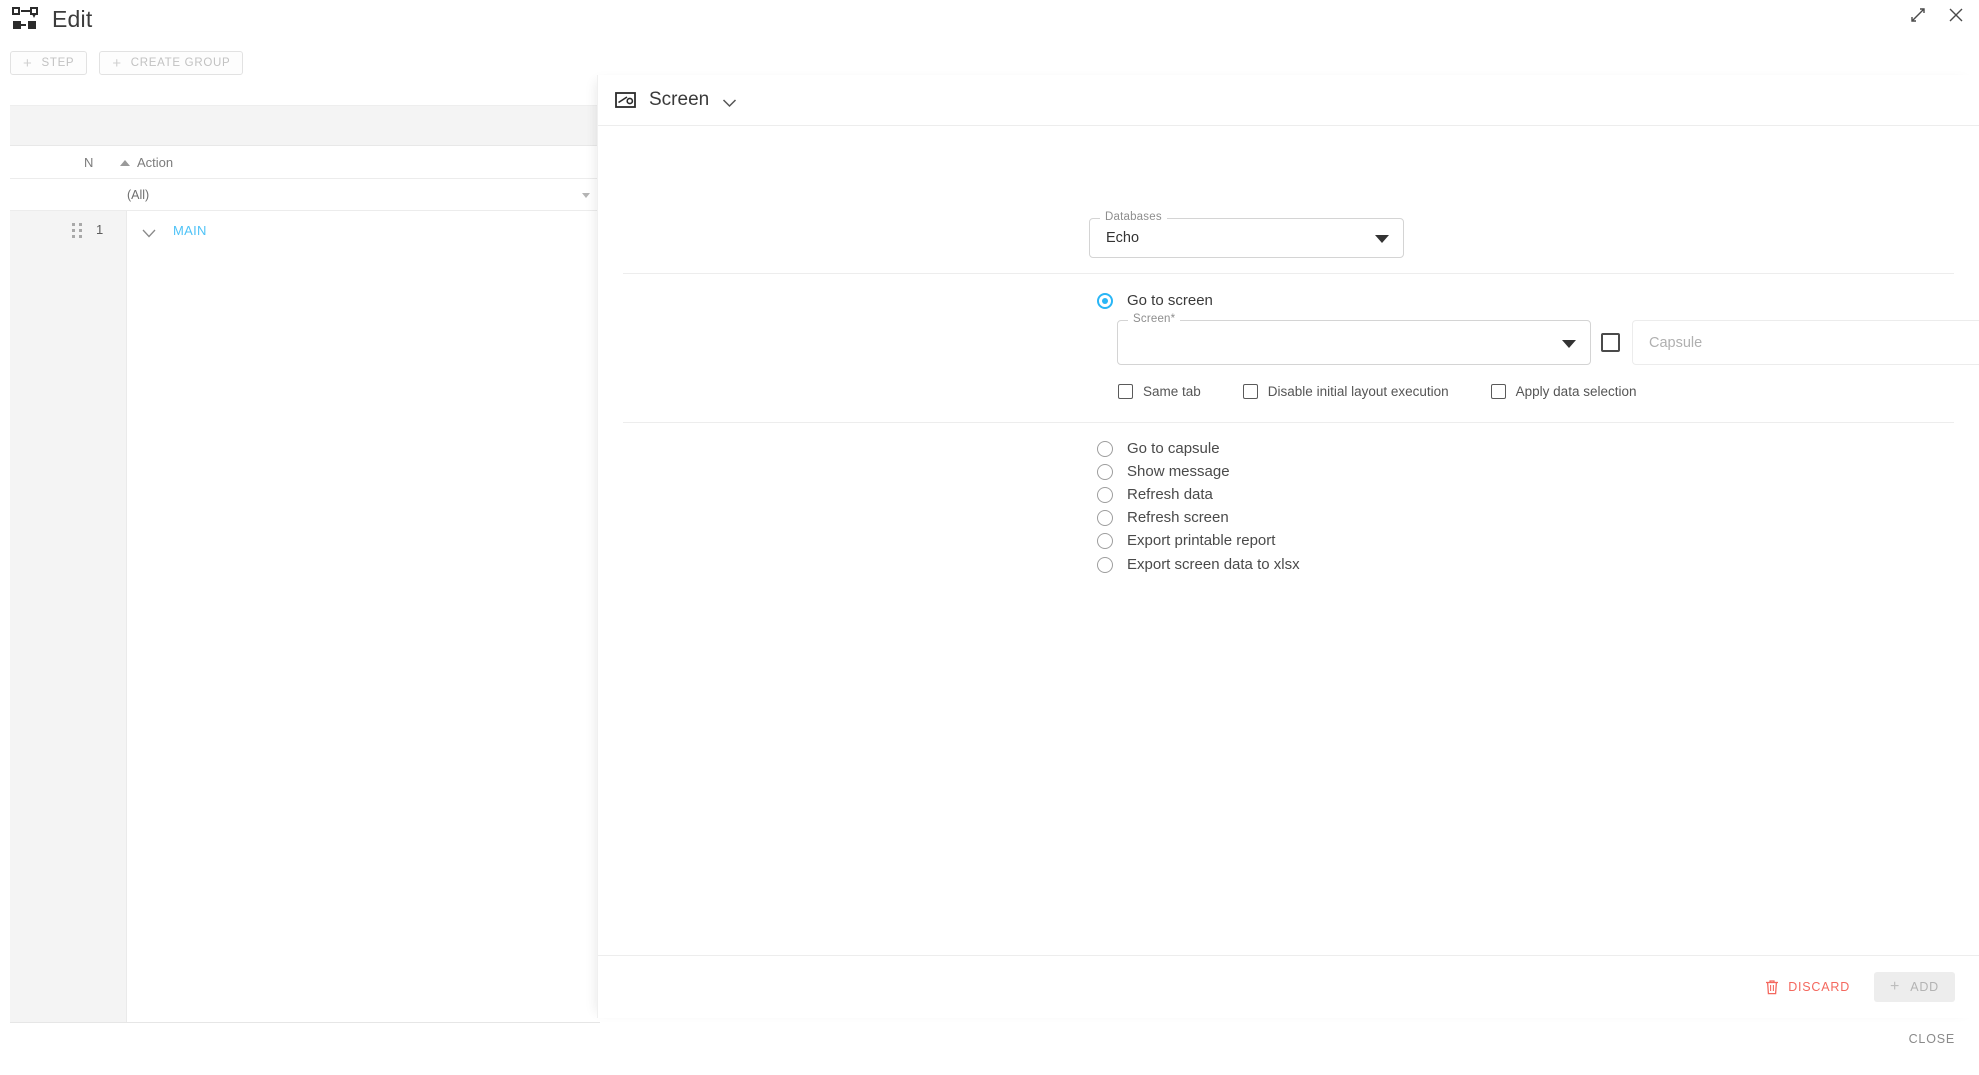  I want to click on app-header: Edit, so click(989, 23).